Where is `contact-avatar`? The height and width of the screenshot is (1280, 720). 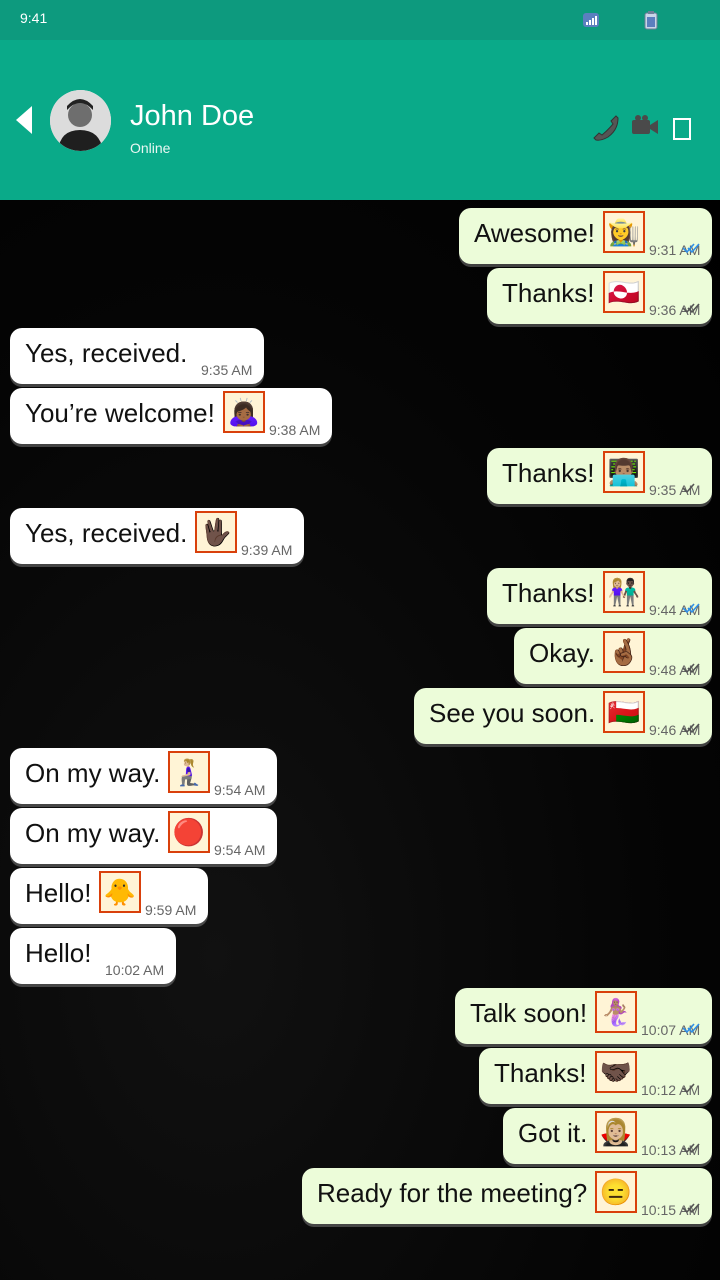
contact-avatar is located at coordinates (80, 120).